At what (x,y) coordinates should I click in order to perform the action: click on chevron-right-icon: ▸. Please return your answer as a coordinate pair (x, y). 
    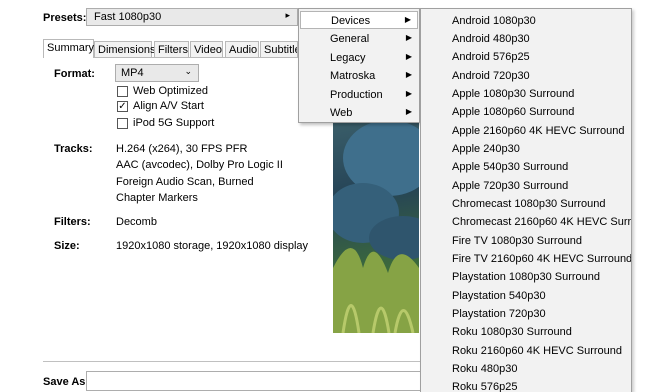
    Looking at the image, I should click on (287, 15).